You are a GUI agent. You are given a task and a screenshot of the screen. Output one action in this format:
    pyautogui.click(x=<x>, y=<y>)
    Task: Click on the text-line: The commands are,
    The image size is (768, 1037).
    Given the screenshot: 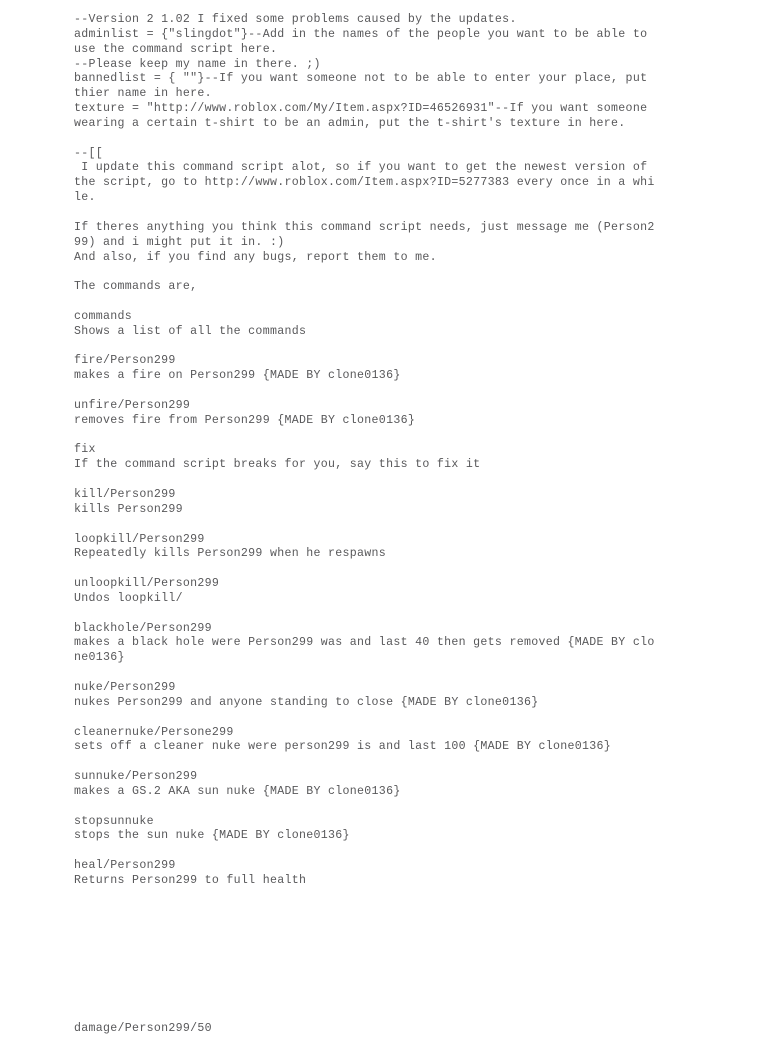 What is the action you would take?
    pyautogui.click(x=136, y=287)
    